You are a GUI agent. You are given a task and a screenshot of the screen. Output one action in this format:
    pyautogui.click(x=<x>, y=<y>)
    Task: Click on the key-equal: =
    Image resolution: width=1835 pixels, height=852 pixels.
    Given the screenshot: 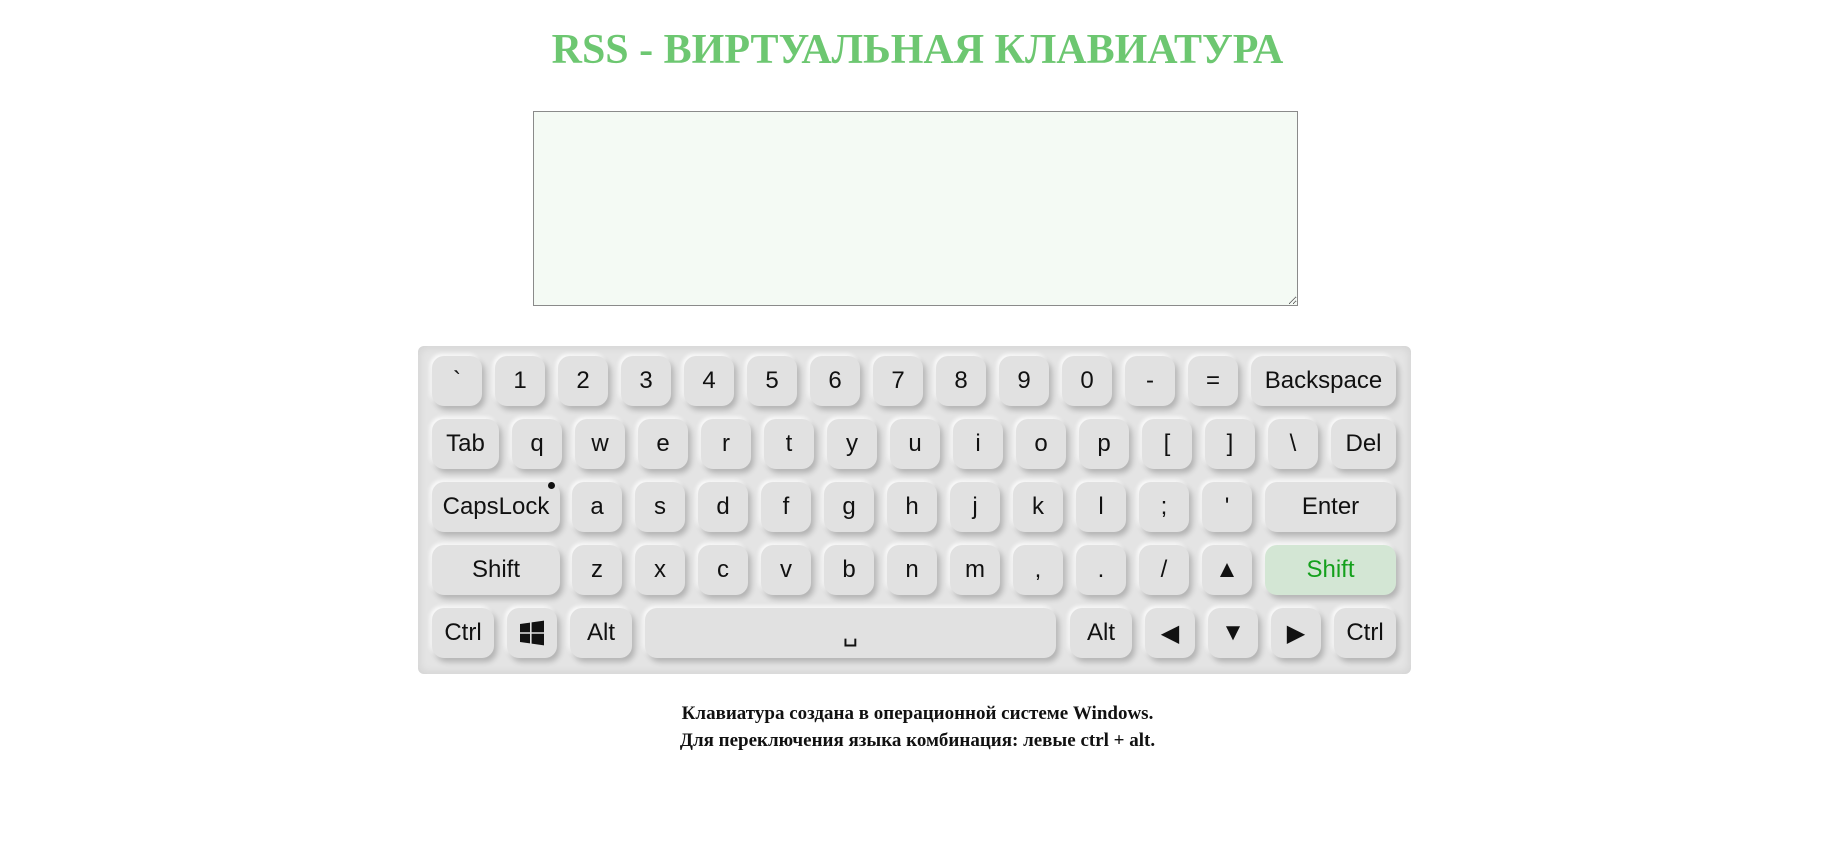 What is the action you would take?
    pyautogui.click(x=1213, y=381)
    